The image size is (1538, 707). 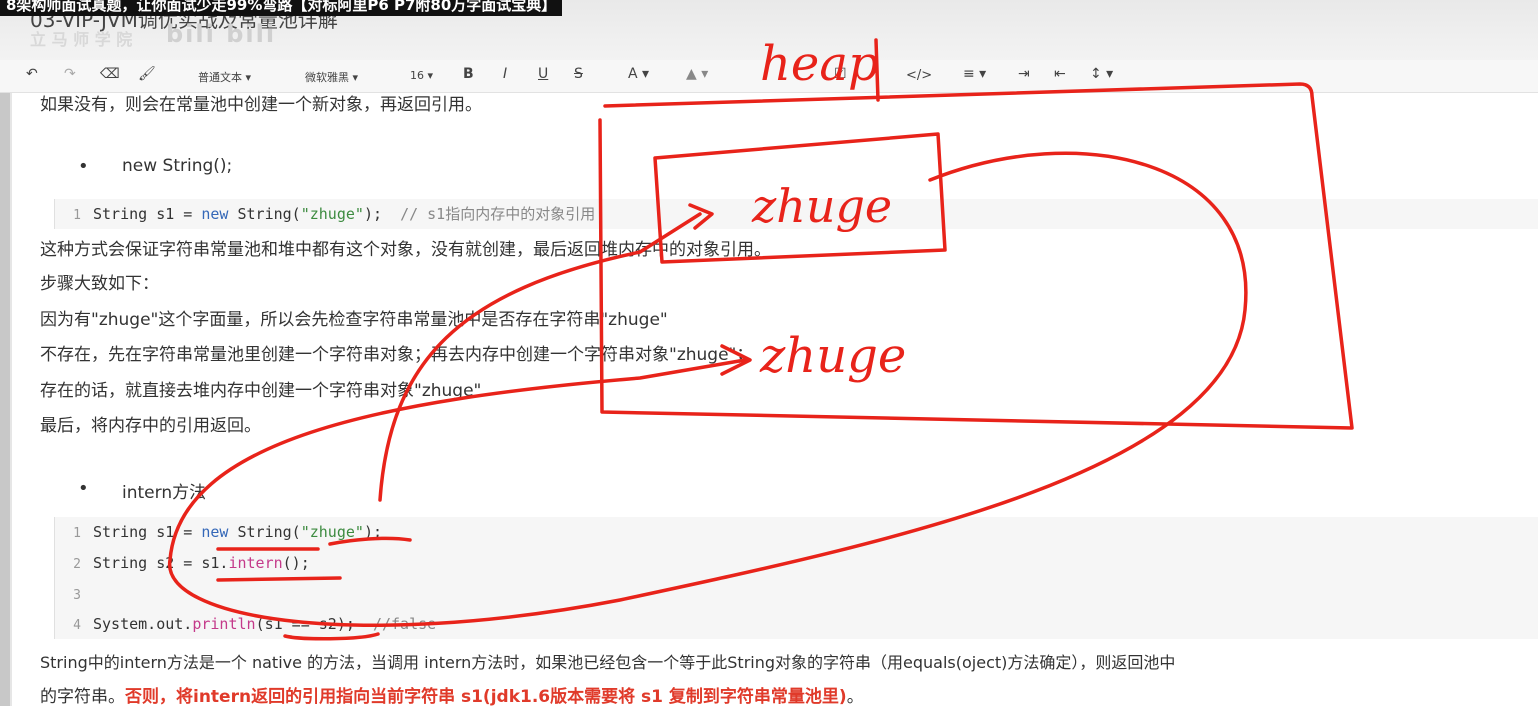 What do you see at coordinates (974, 74) in the screenshot?
I see `list-button: ≡ ▾` at bounding box center [974, 74].